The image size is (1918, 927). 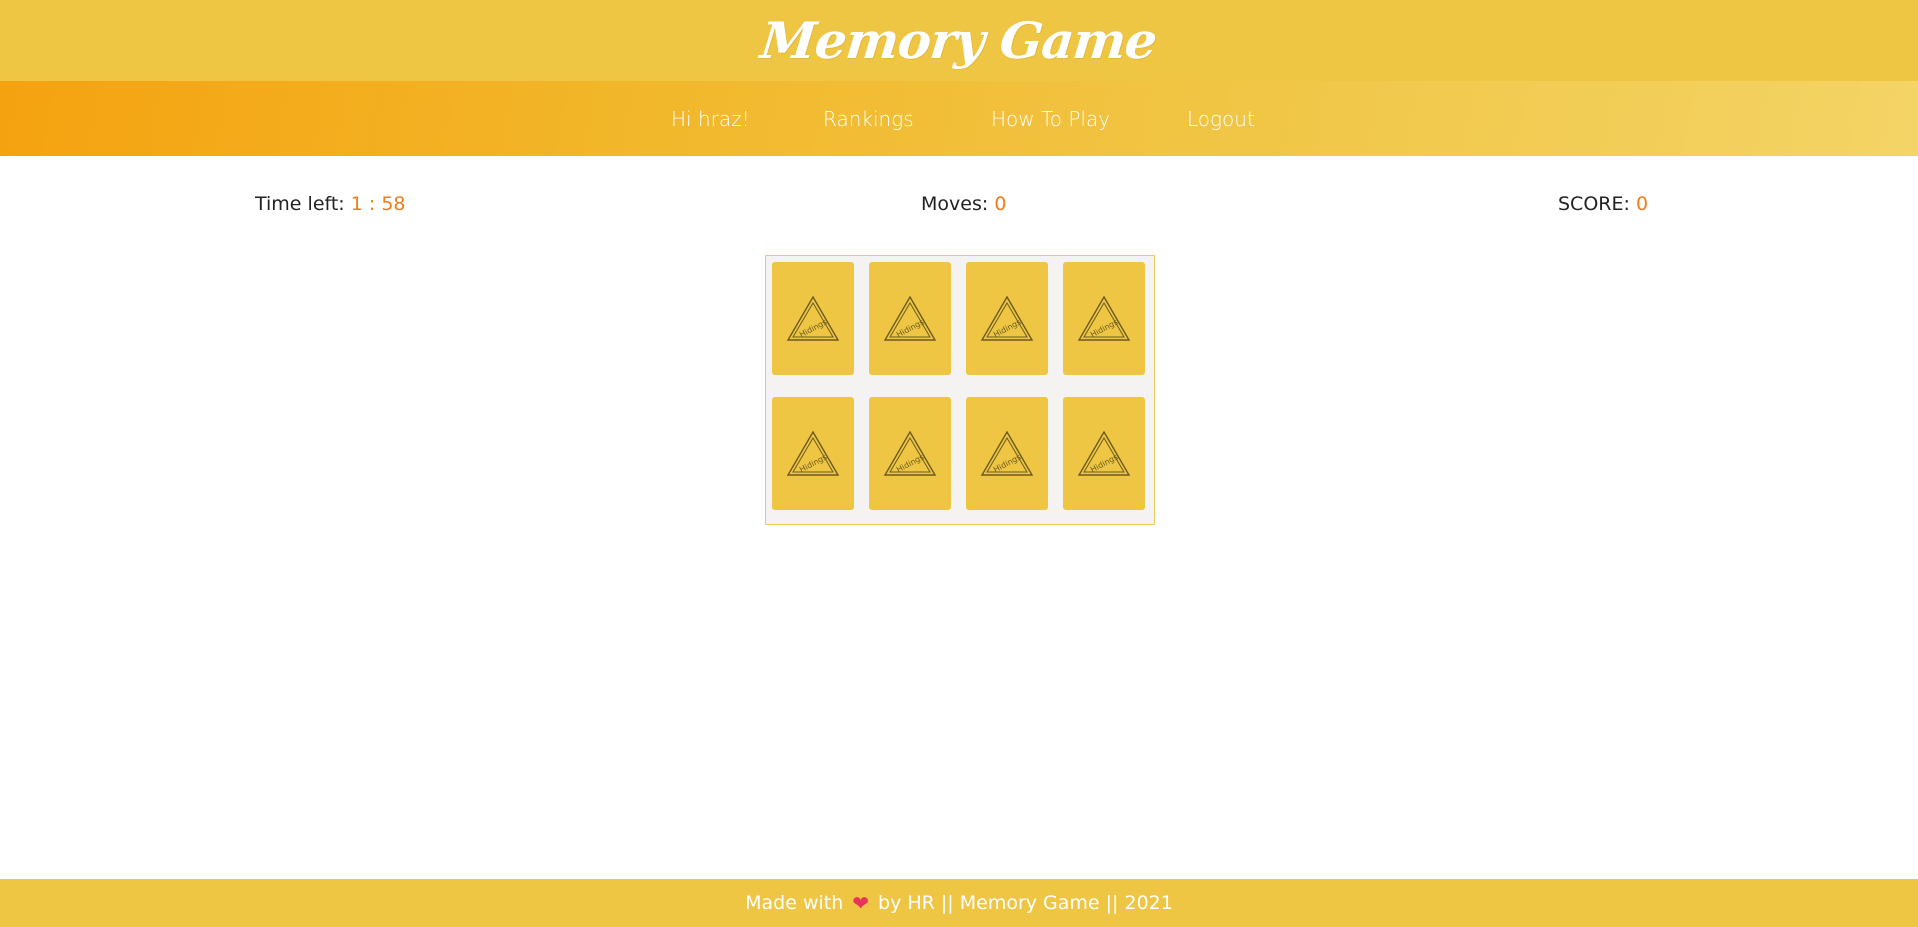 I want to click on moves-label: Moves:, so click(x=955, y=204).